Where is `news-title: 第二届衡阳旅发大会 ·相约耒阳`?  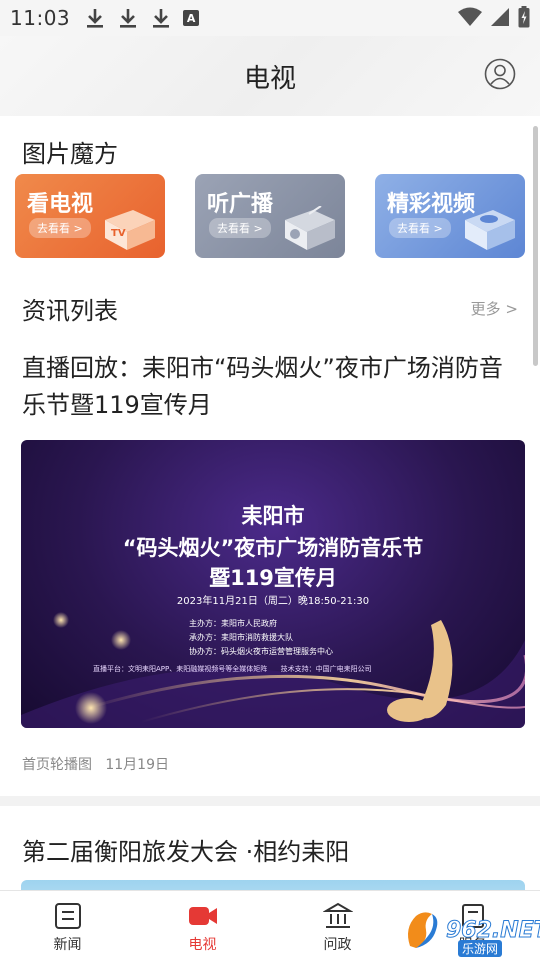 news-title: 第二届衡阳旅发大会 ·相约耒阳 is located at coordinates (186, 852).